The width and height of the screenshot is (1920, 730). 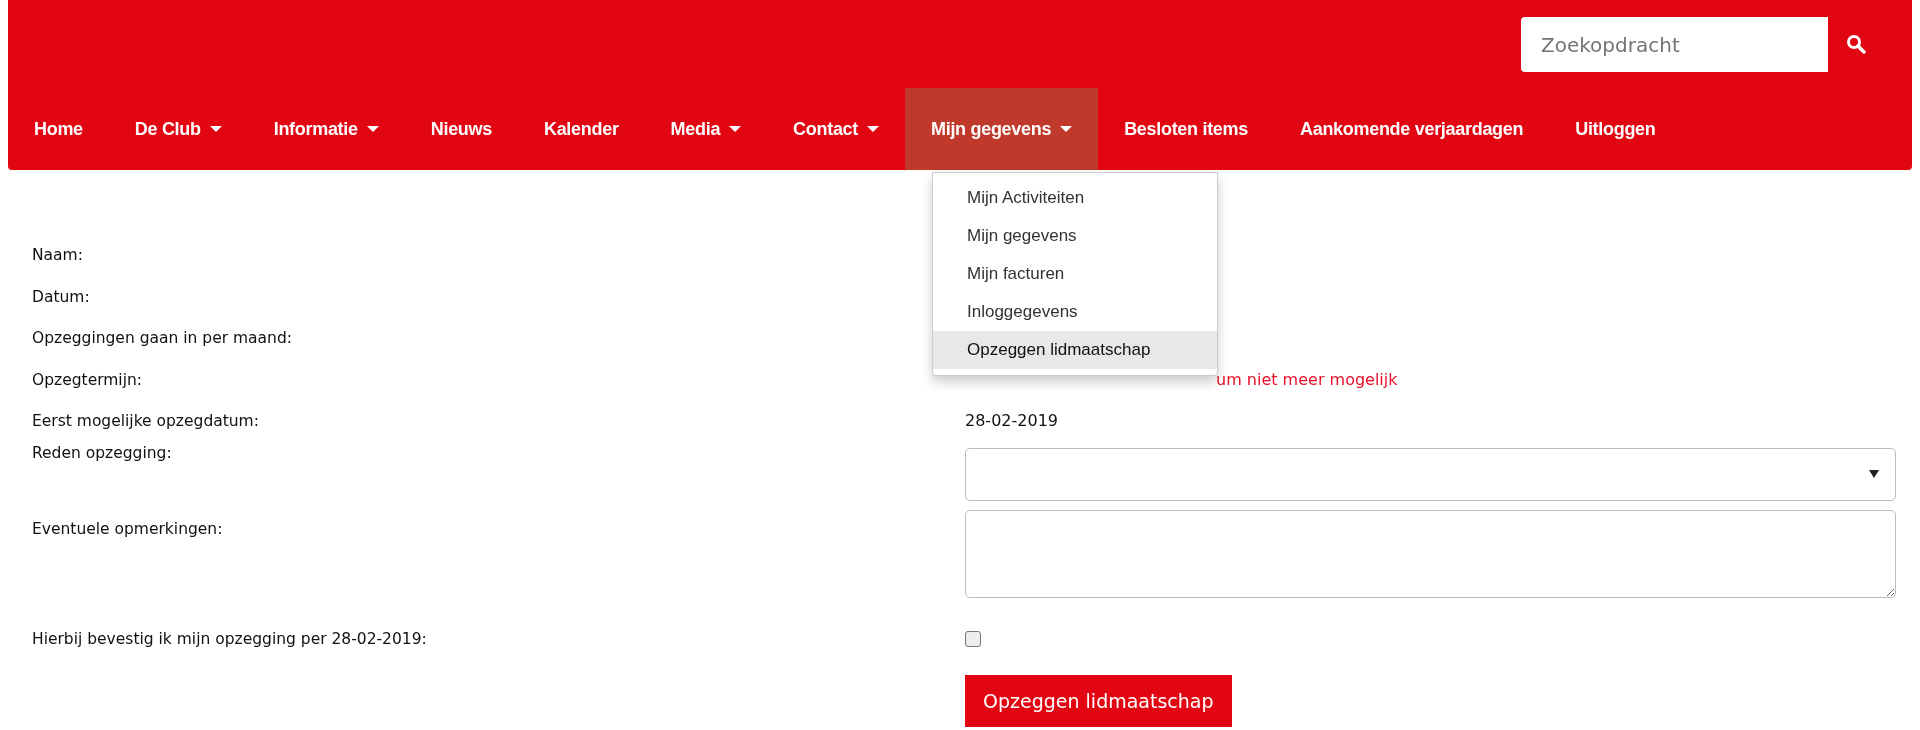 I want to click on field-label: Reden opzegging:, so click(x=102, y=453).